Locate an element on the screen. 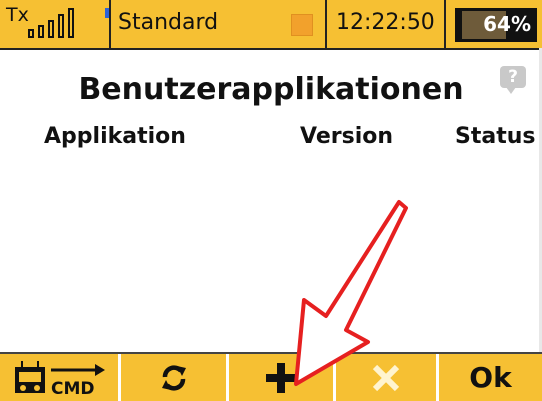  annotation-arrow is located at coordinates (351, 293).